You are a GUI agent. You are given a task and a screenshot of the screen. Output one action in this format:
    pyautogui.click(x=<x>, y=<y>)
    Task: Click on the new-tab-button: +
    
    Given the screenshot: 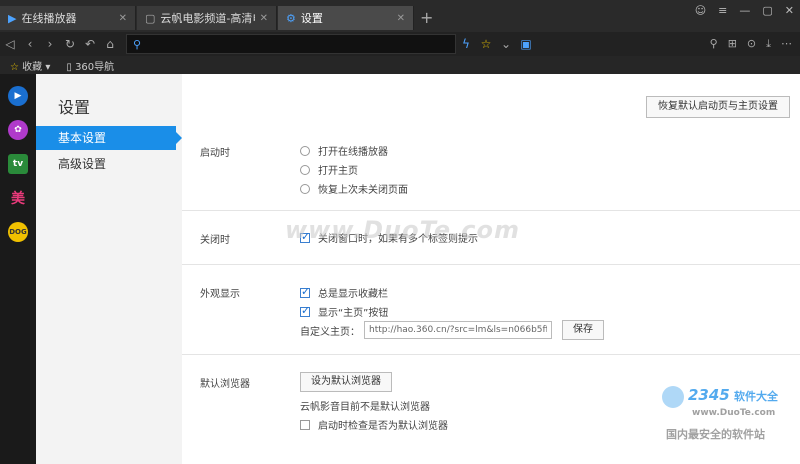 What is the action you would take?
    pyautogui.click(x=426, y=17)
    